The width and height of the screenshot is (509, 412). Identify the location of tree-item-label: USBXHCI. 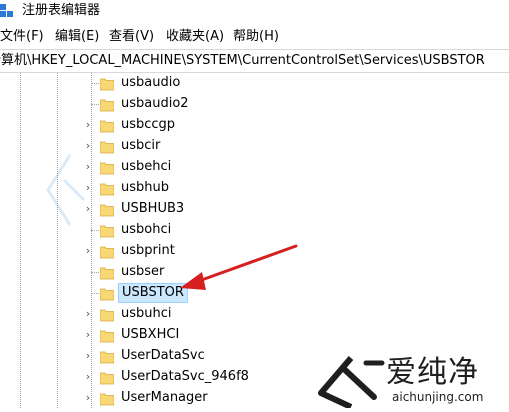
(150, 335).